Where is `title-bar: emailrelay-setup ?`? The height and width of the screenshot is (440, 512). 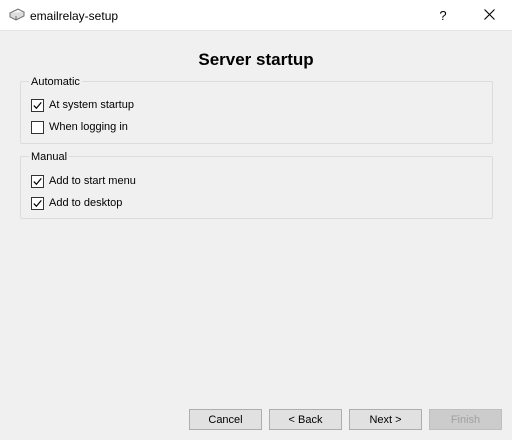 title-bar: emailrelay-setup ? is located at coordinates (256, 15).